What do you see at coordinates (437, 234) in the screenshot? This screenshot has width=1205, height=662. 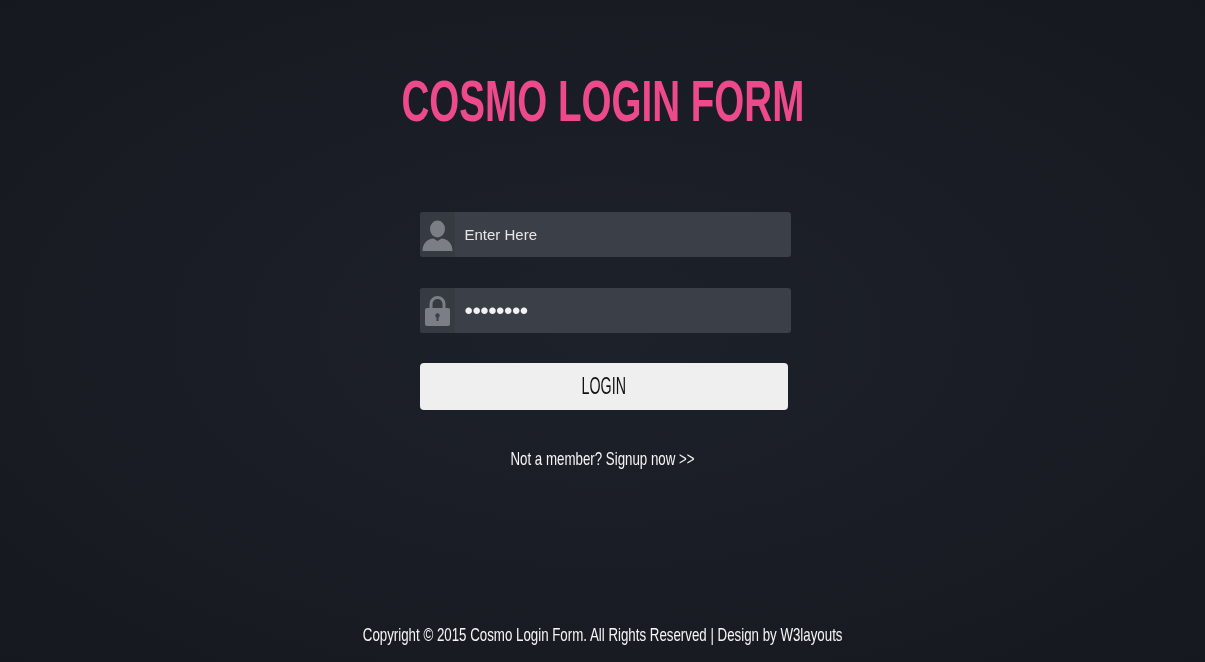 I see `user-icon` at bounding box center [437, 234].